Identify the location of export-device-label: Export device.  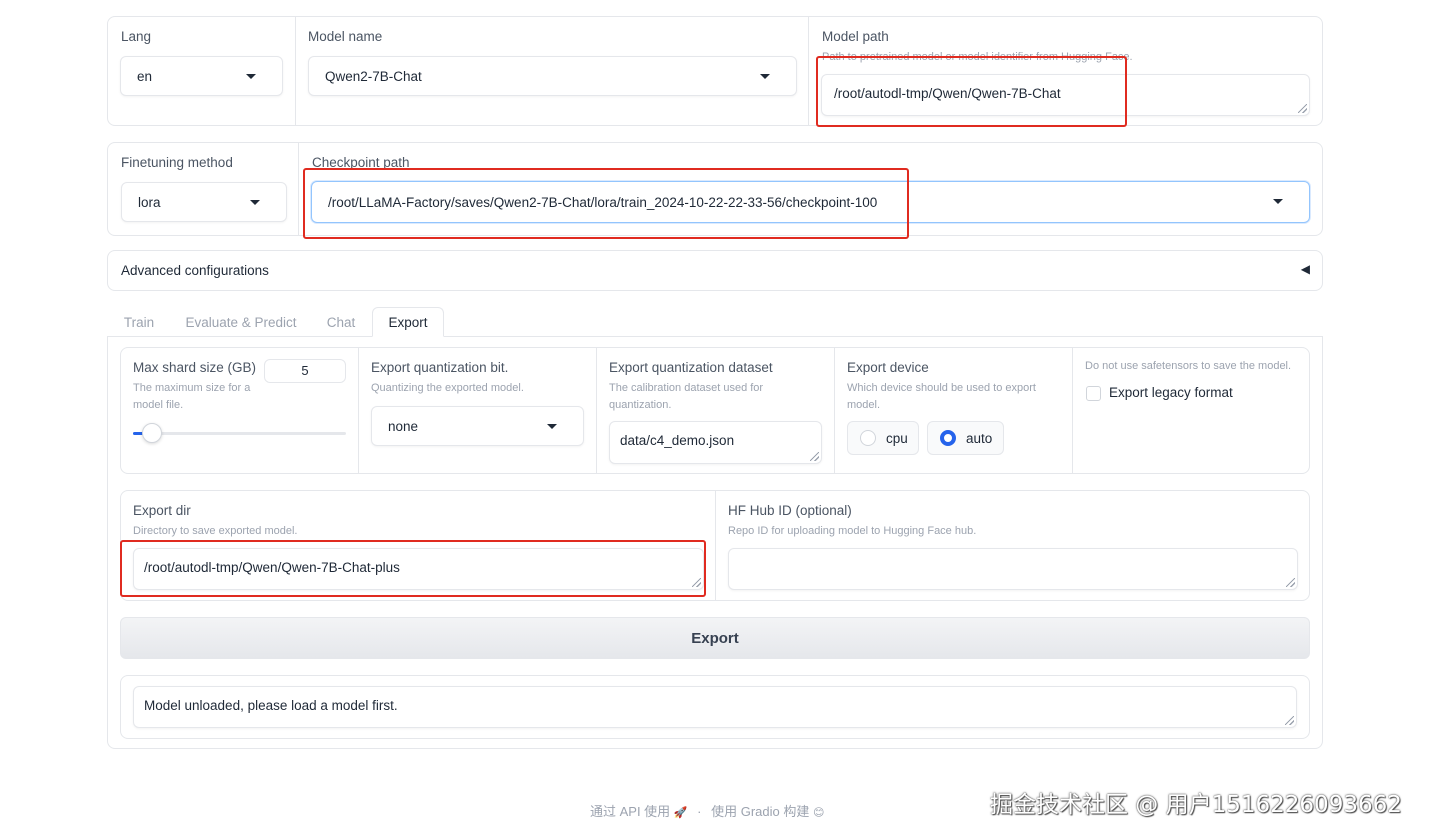
(888, 367).